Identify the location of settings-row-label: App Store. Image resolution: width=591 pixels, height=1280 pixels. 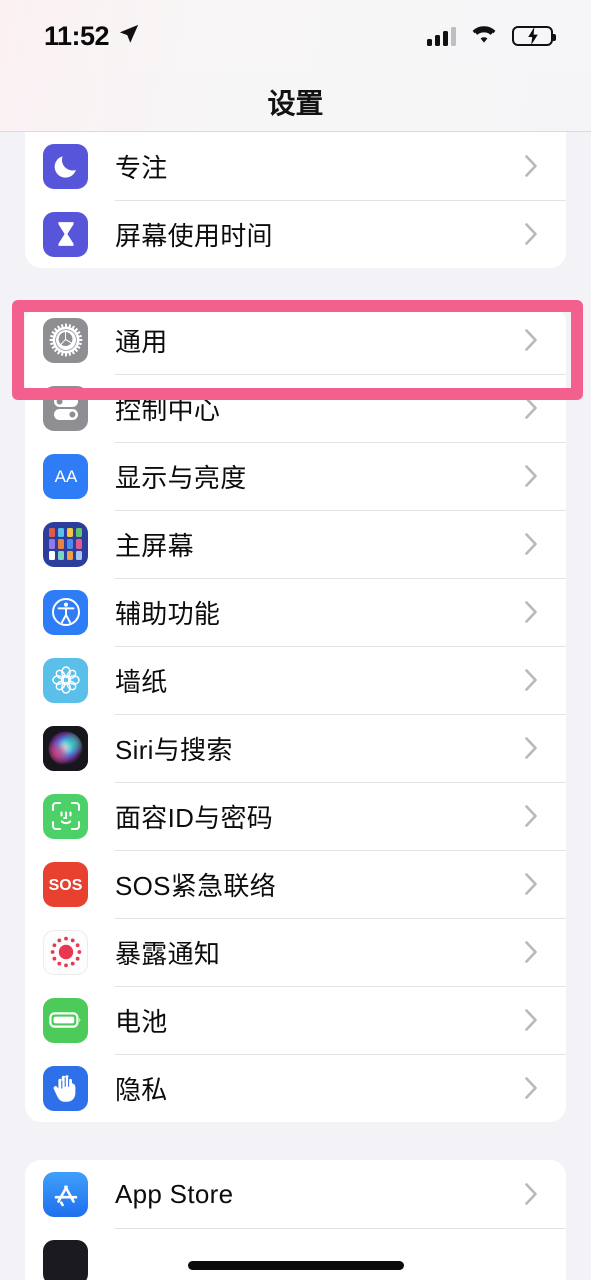
(174, 1193).